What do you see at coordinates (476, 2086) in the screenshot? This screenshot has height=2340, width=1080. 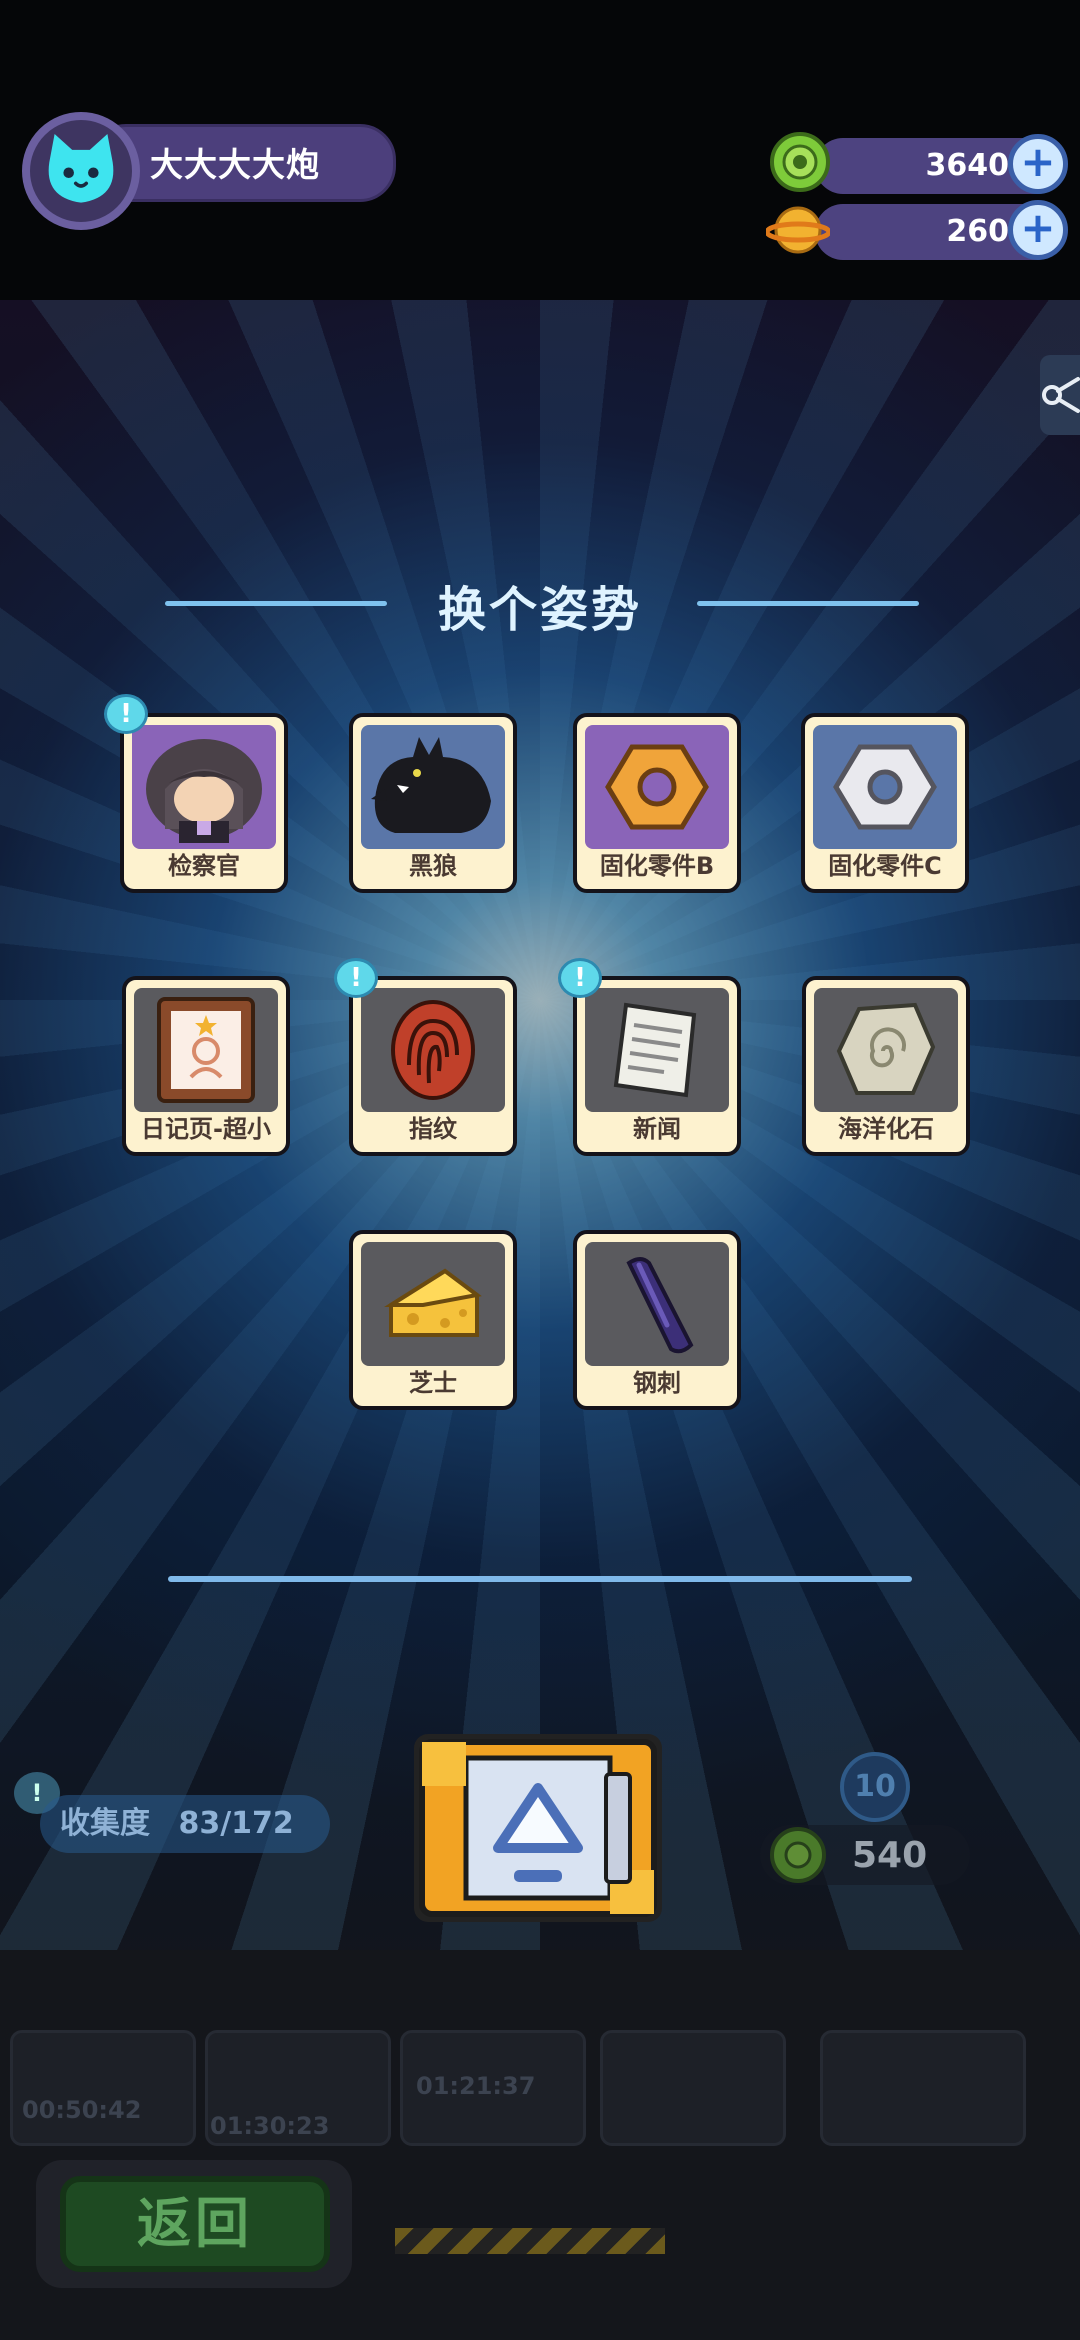 I see `slot-timer: 01:21:37` at bounding box center [476, 2086].